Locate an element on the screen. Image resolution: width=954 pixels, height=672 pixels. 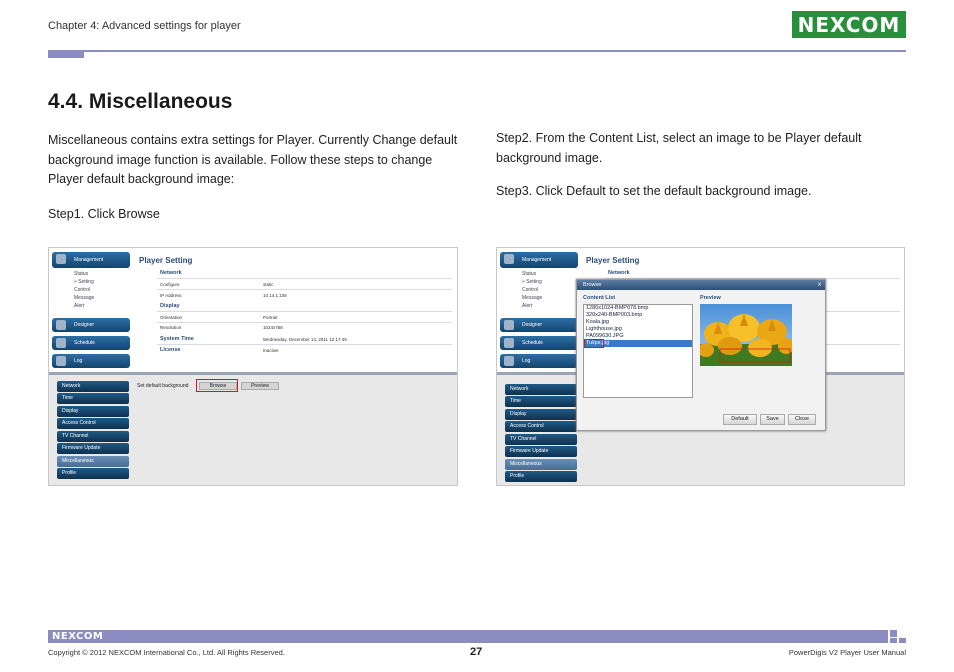
save-button: Save is located at coordinates (772, 419).